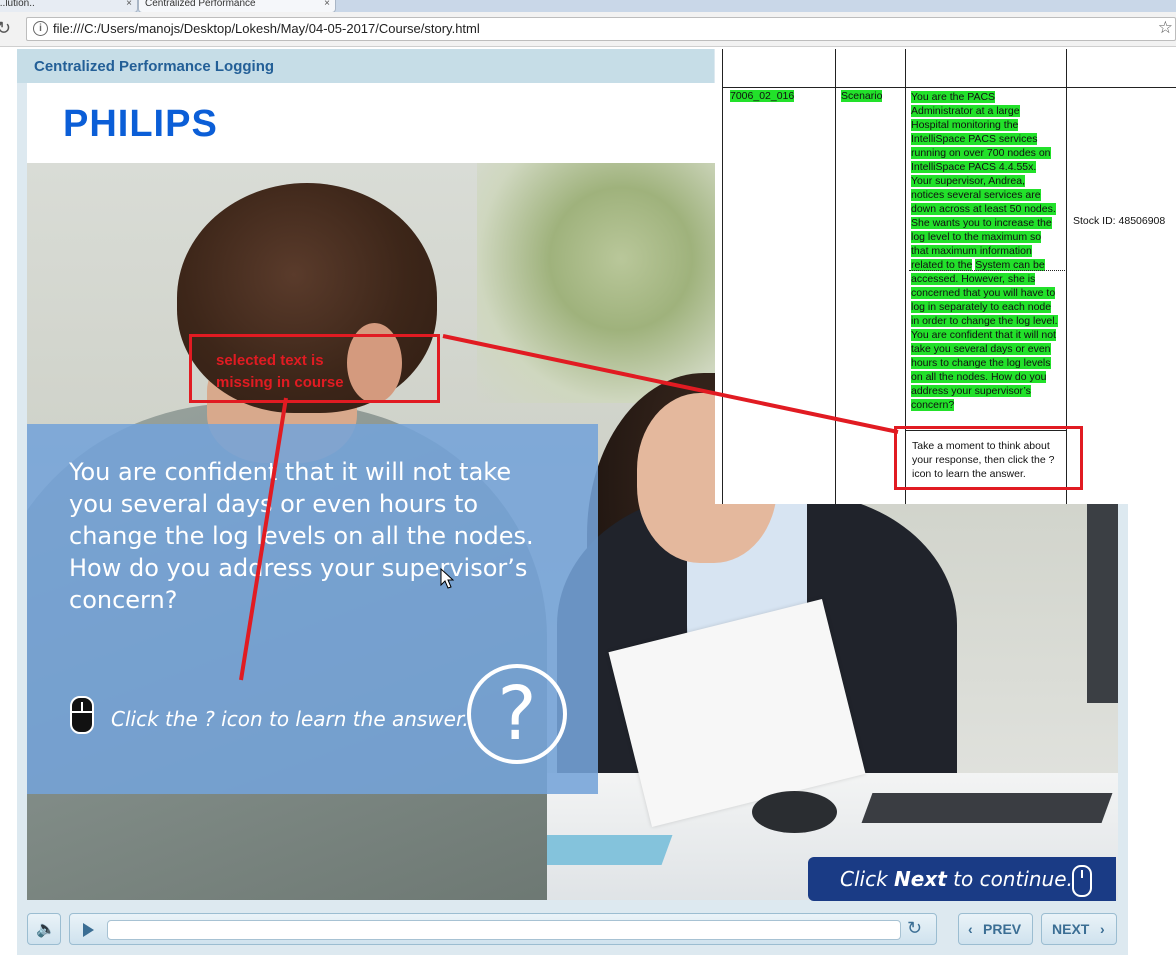 This screenshot has width=1176, height=955. I want to click on chevron-left-icon: ‹, so click(970, 929).